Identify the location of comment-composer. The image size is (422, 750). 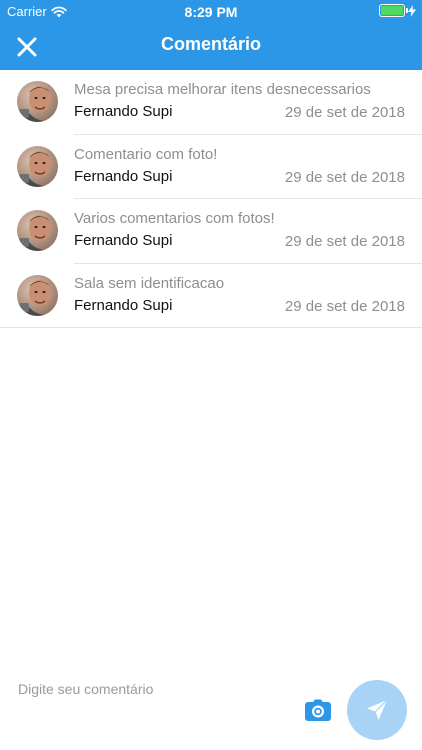
(211, 709).